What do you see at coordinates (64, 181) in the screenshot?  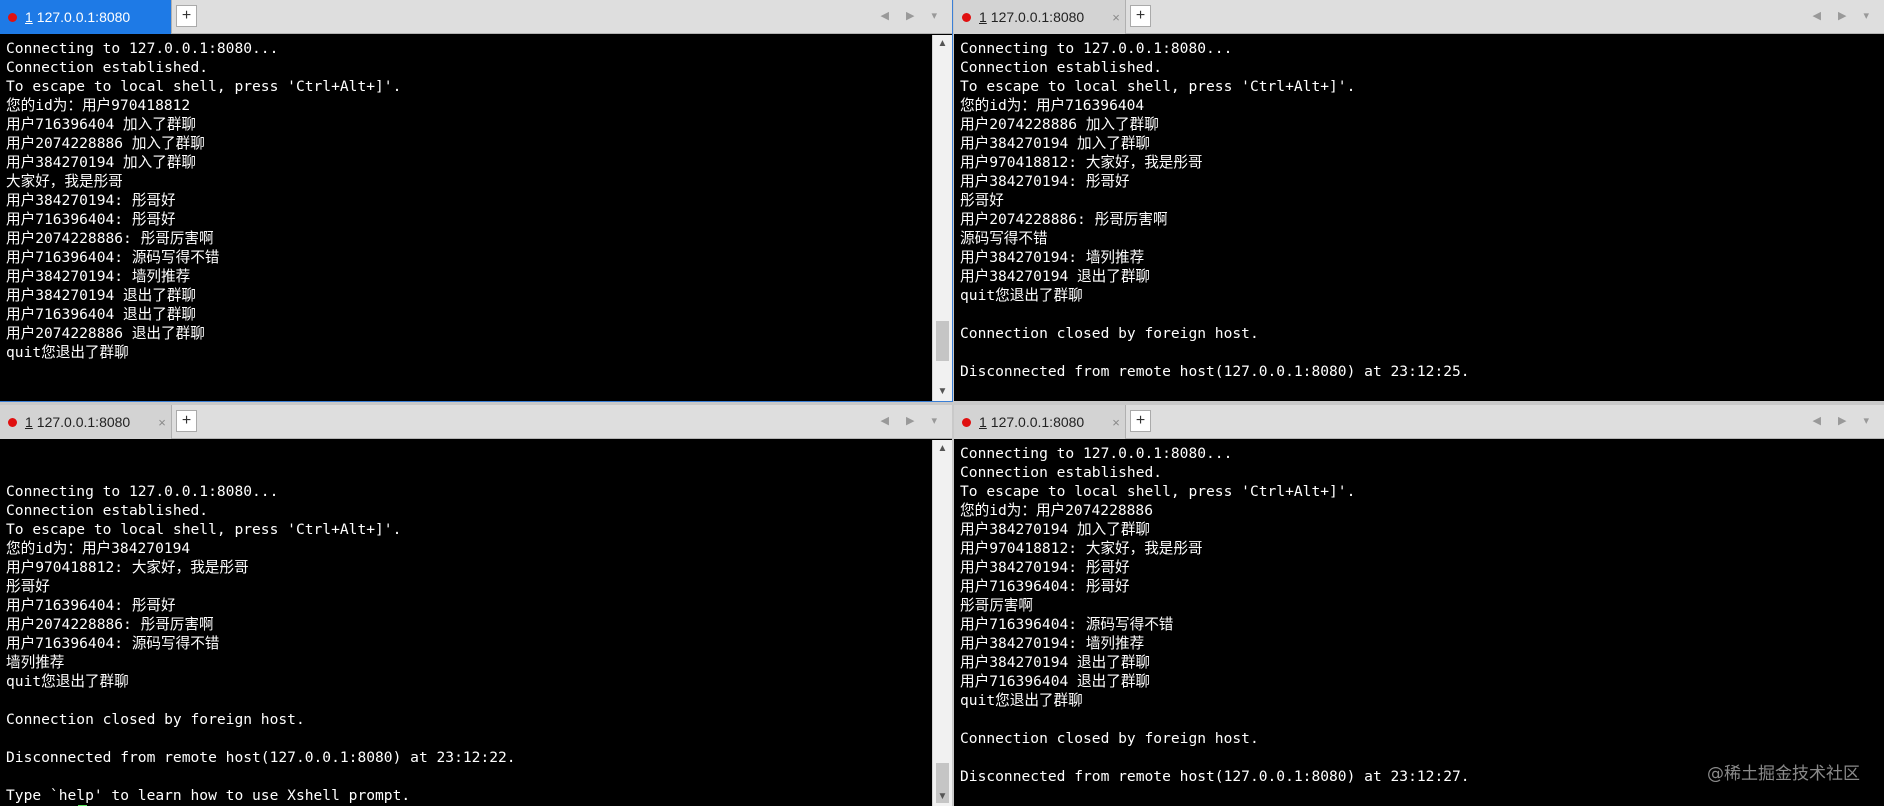 I see `terminal-line: 大家好，我是彤哥` at bounding box center [64, 181].